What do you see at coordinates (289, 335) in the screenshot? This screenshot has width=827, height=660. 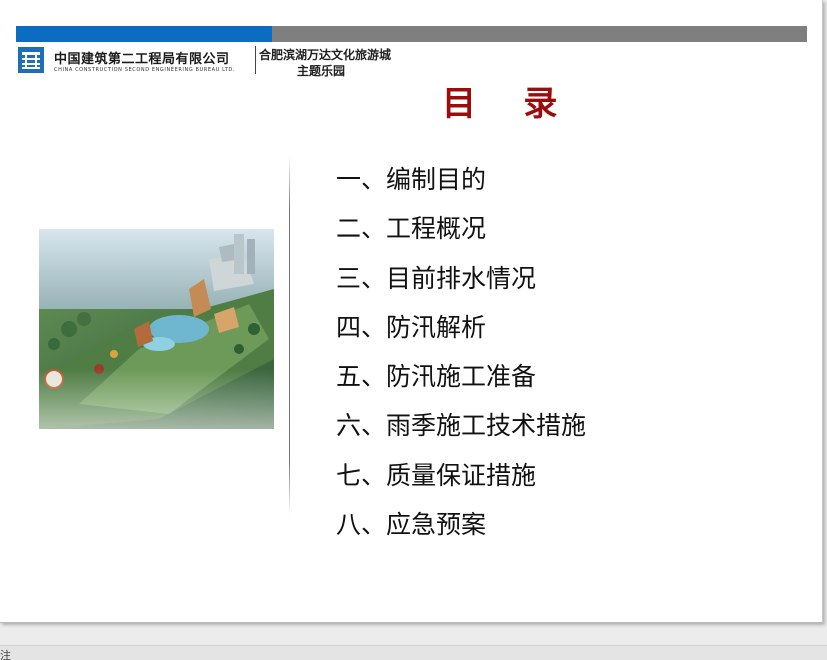 I see `content-divider` at bounding box center [289, 335].